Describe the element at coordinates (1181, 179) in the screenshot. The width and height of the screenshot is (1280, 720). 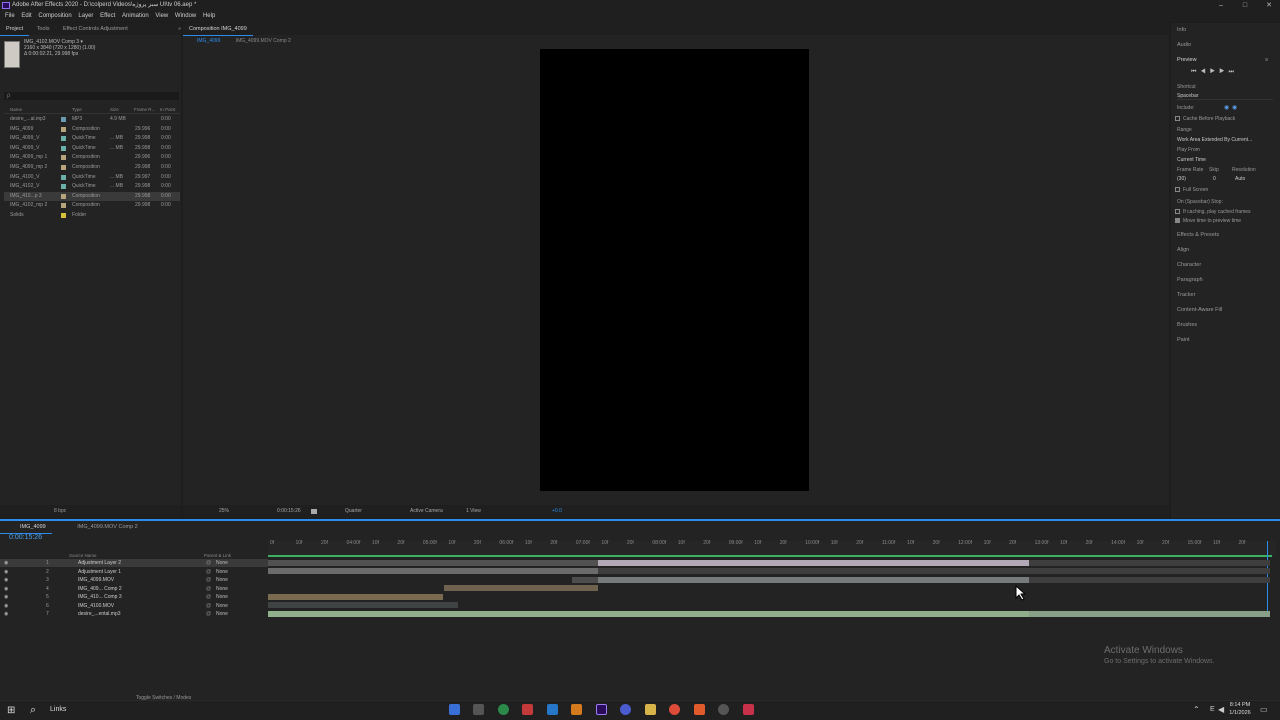
I see `frame-rate-dropdown: (30)` at that location.